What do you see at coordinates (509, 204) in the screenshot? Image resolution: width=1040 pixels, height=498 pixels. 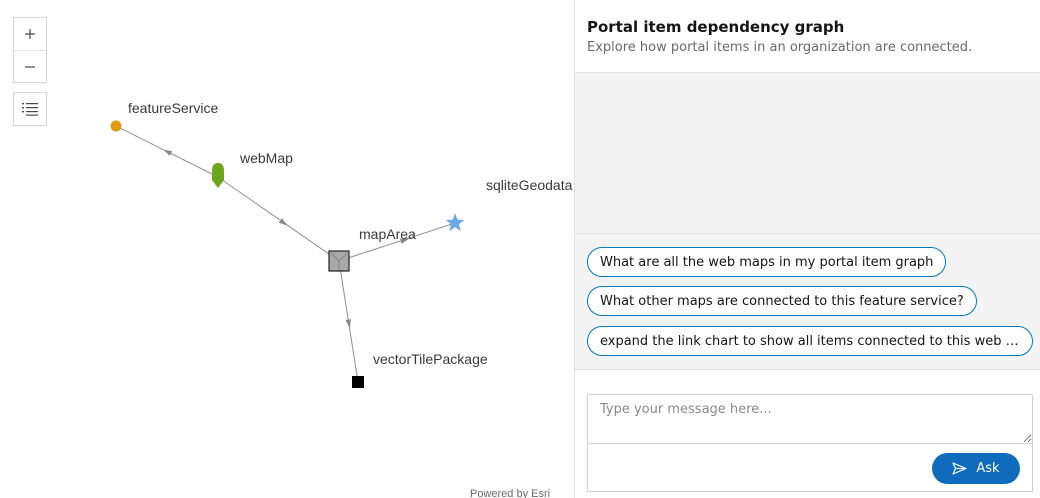 I see `node-sqlite-geodatabase: sqliteGeodata` at bounding box center [509, 204].